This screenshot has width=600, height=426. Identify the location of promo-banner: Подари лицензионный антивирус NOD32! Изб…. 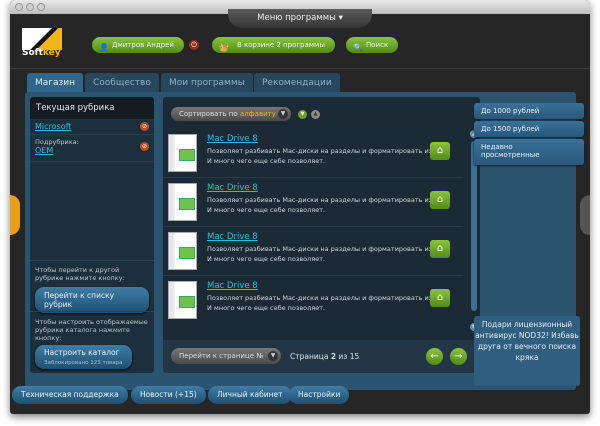
(527, 351).